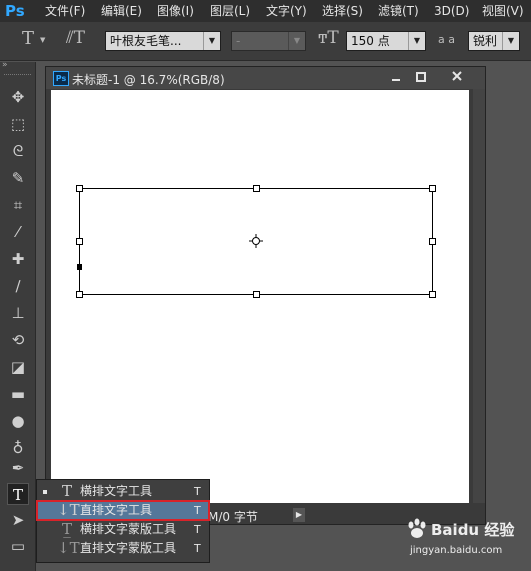 The width and height of the screenshot is (531, 571). I want to click on menu-type: 文字(Y), so click(286, 11).